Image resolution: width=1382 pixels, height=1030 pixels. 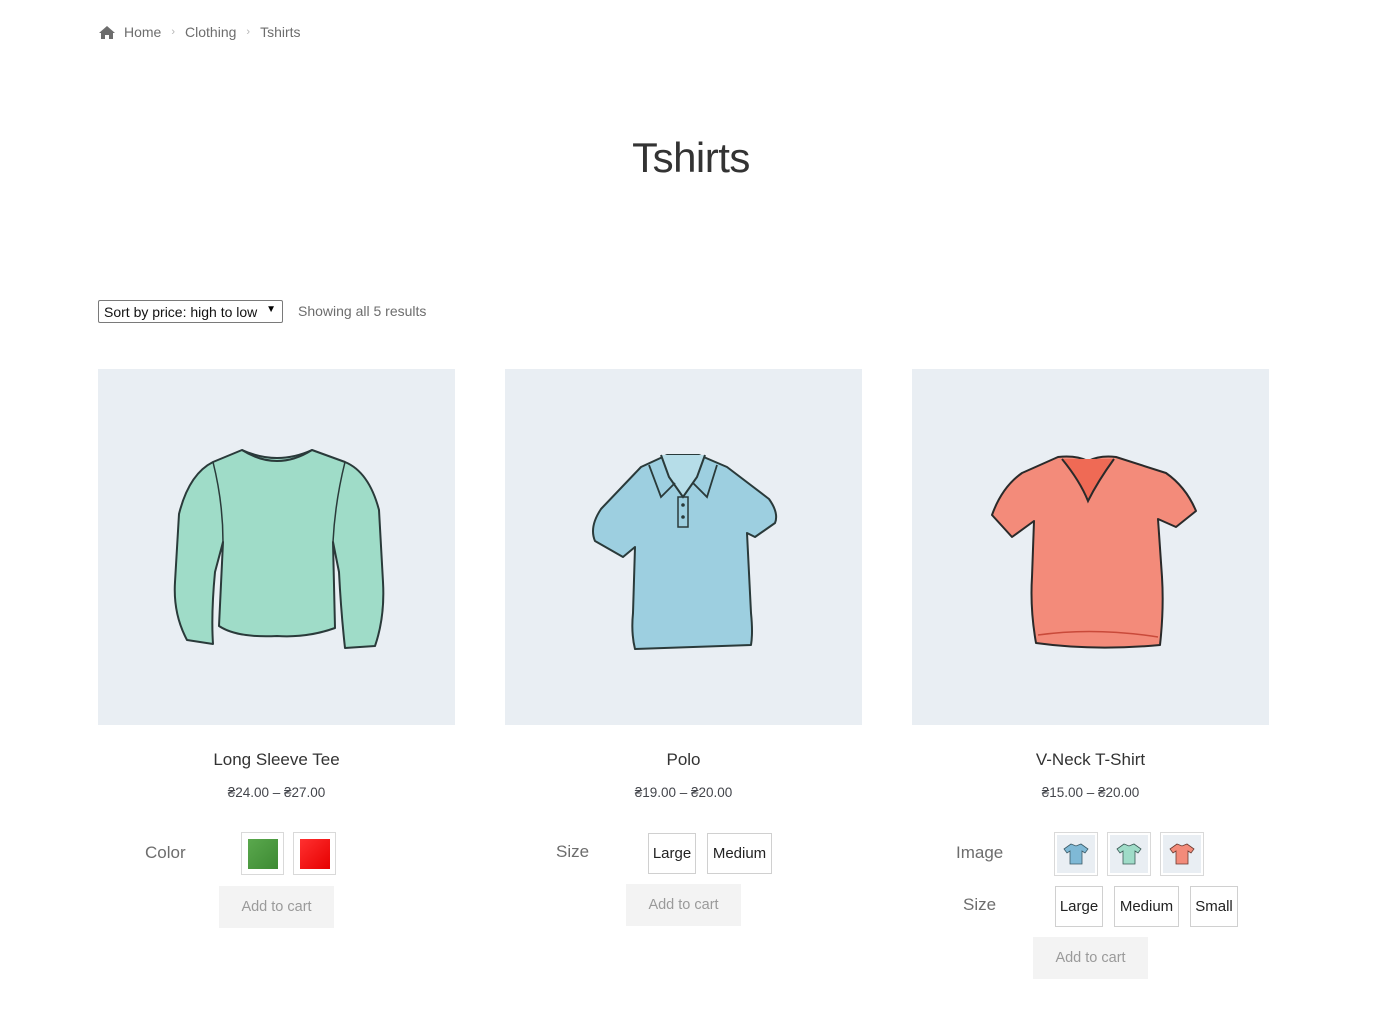 I want to click on long-sleeve-tee-icon, so click(x=278, y=549).